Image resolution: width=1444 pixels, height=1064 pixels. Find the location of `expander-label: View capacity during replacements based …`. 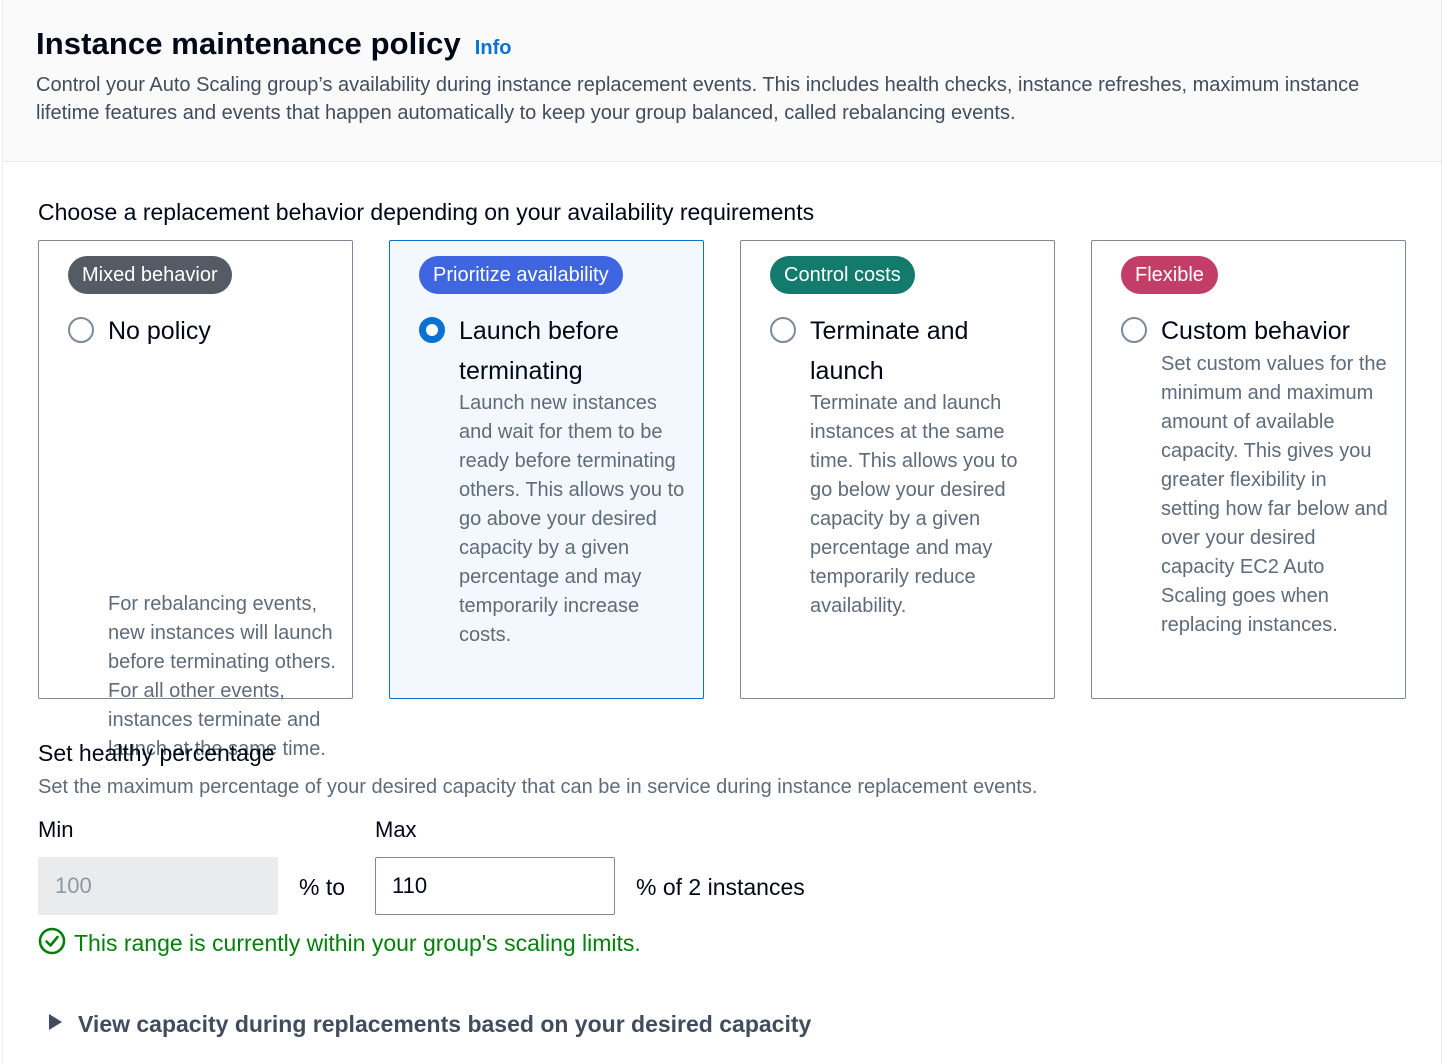

expander-label: View capacity during replacements based … is located at coordinates (445, 1024).